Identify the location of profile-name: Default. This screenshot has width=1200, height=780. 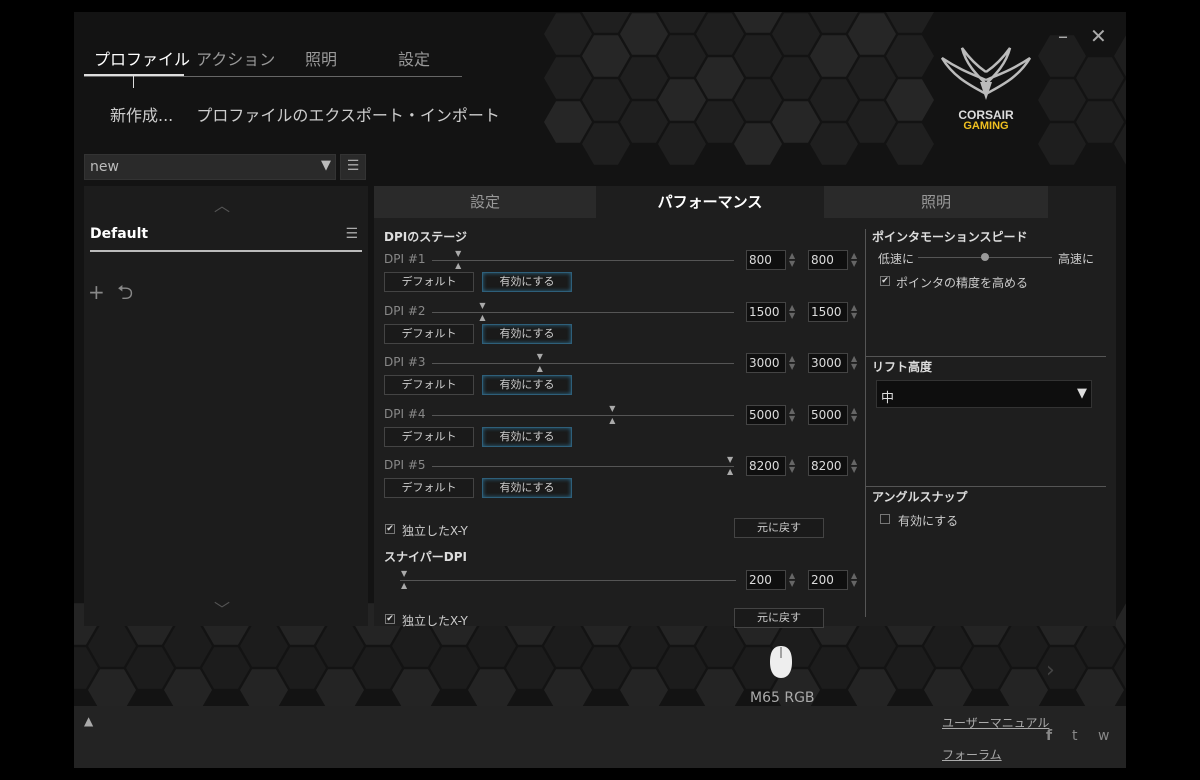
(119, 234).